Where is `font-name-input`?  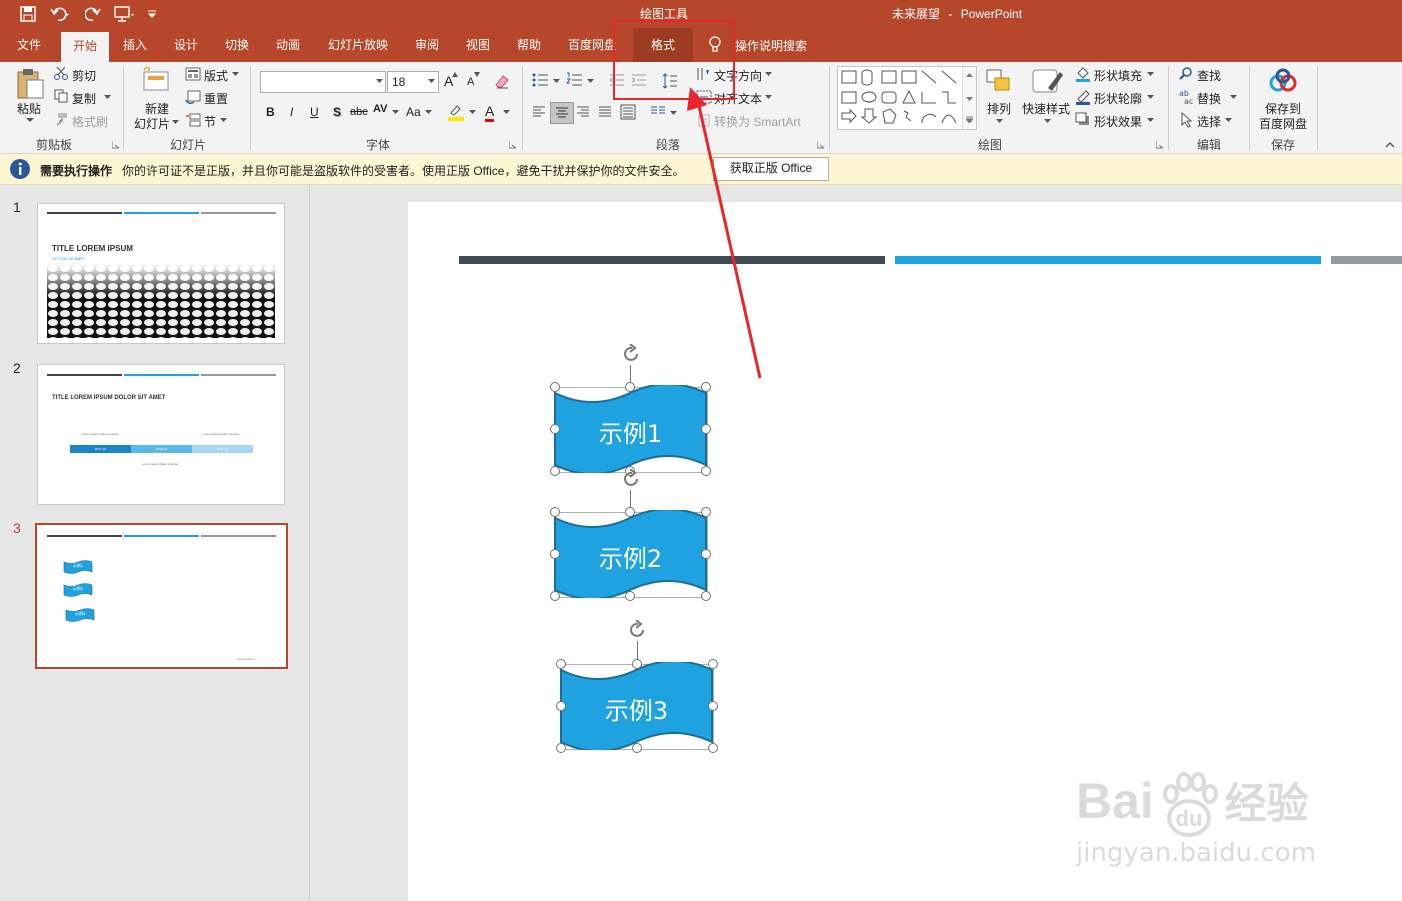
font-name-input is located at coordinates (323, 82).